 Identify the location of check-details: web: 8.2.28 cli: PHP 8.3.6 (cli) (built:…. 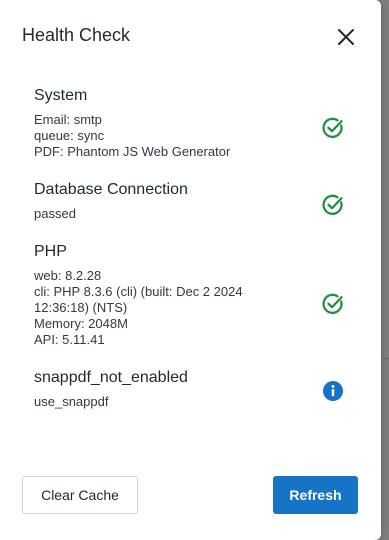
(194, 308).